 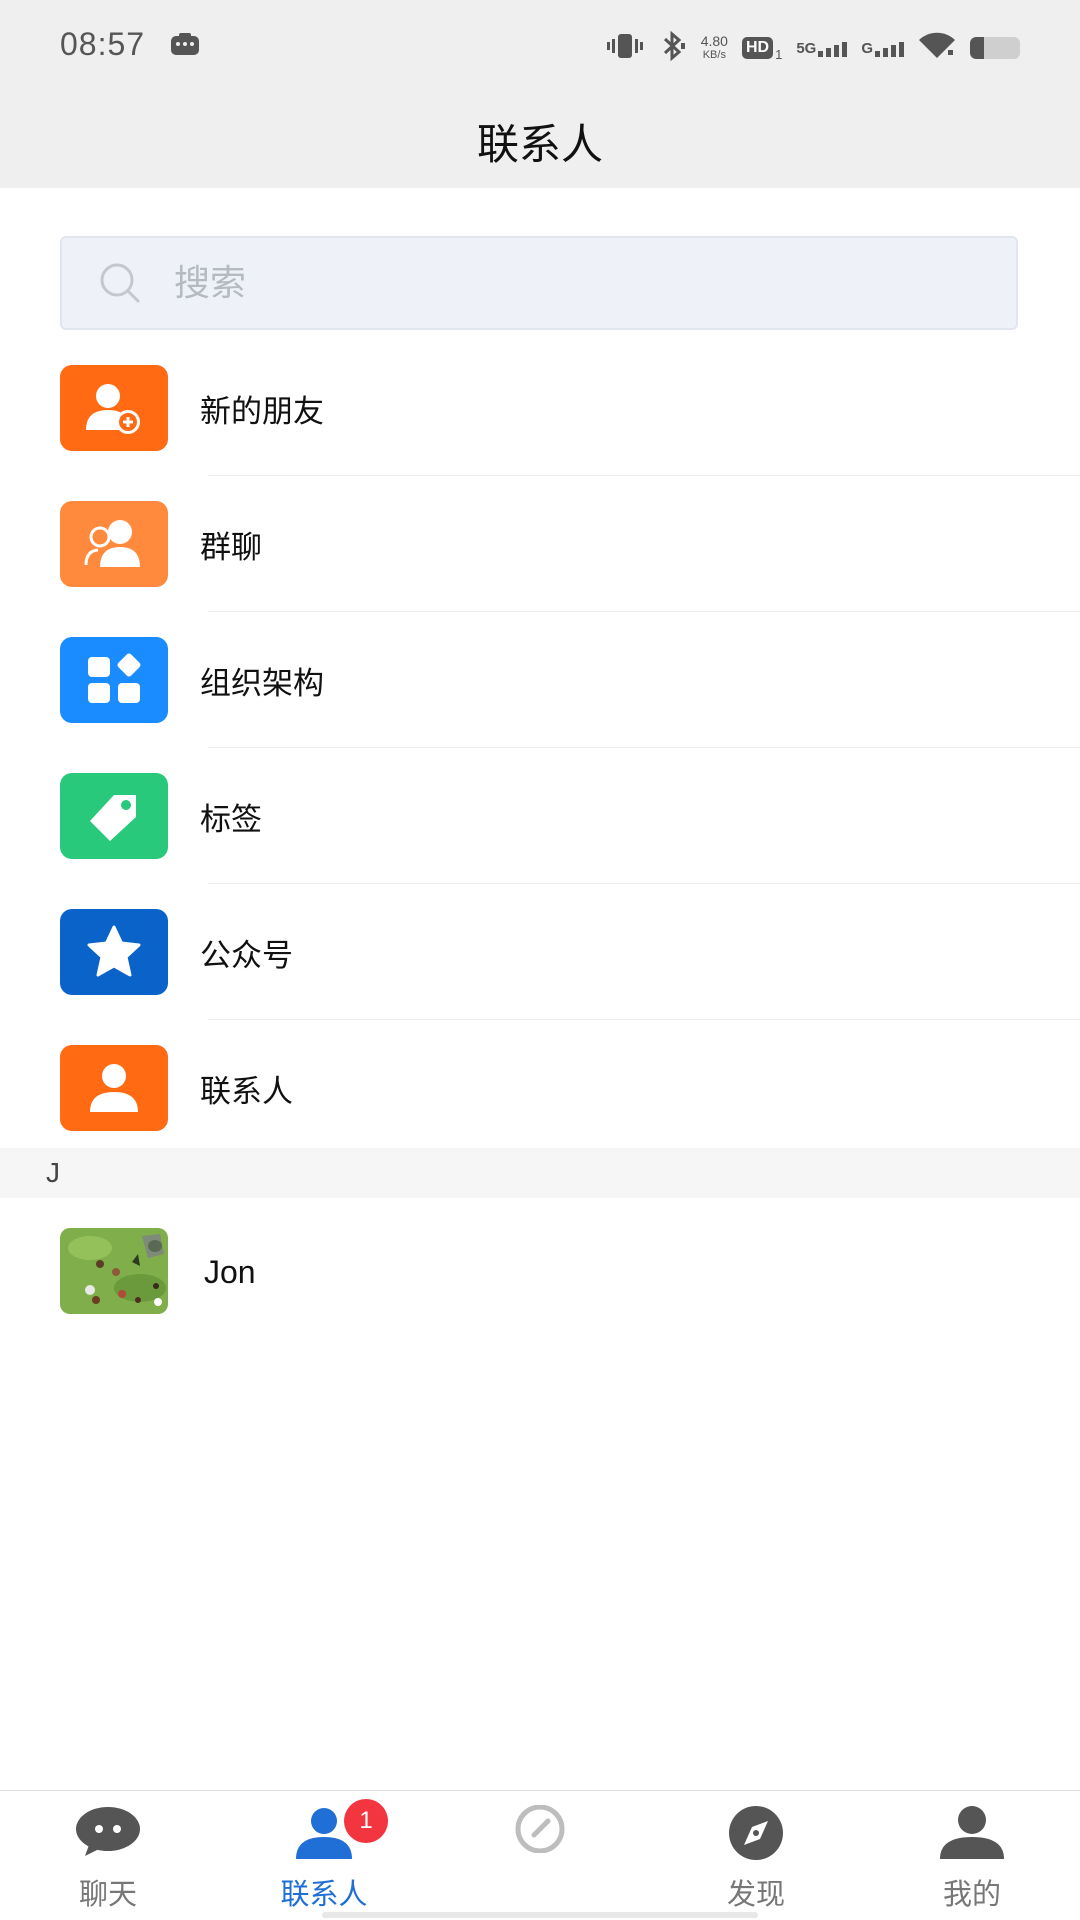 What do you see at coordinates (230, 1271) in the screenshot?
I see `contact-name: Jon` at bounding box center [230, 1271].